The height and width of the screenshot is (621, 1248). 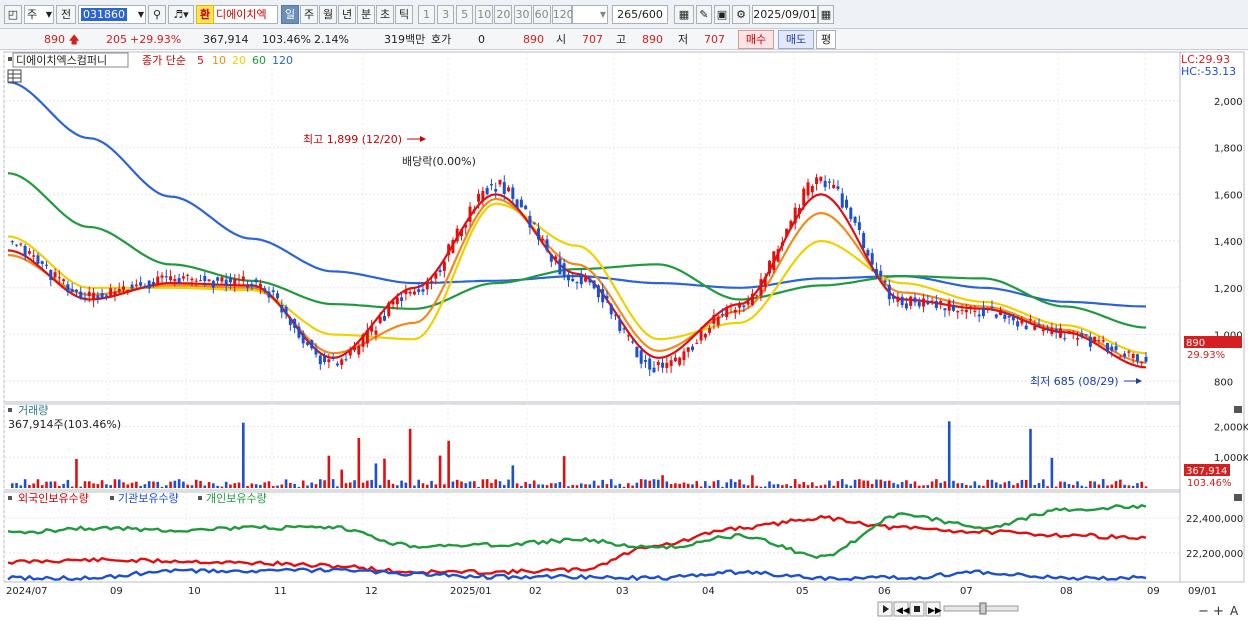 What do you see at coordinates (722, 14) in the screenshot?
I see `save-icon: ▣` at bounding box center [722, 14].